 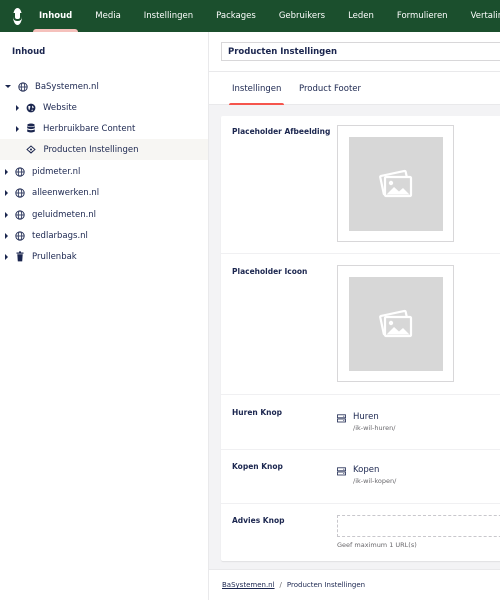 I want to click on link-url: /ik-wil-kopen/, so click(x=375, y=481).